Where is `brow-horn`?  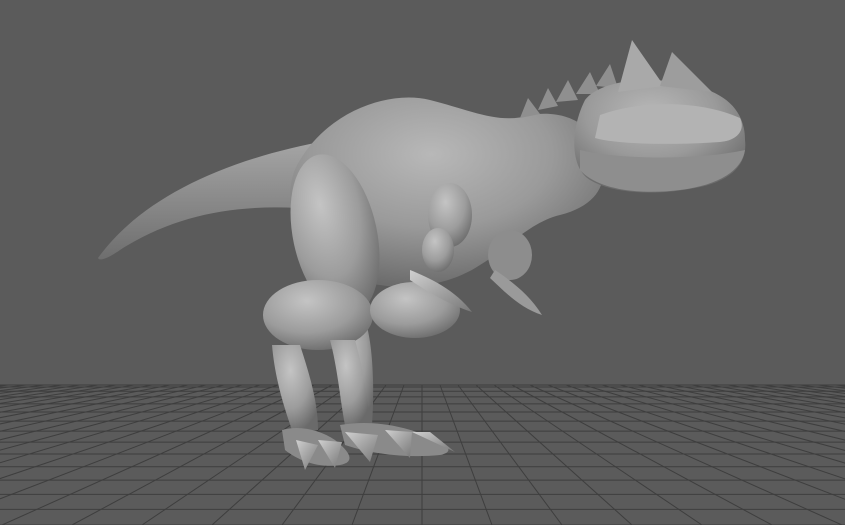
brow-horn is located at coordinates (641, 66).